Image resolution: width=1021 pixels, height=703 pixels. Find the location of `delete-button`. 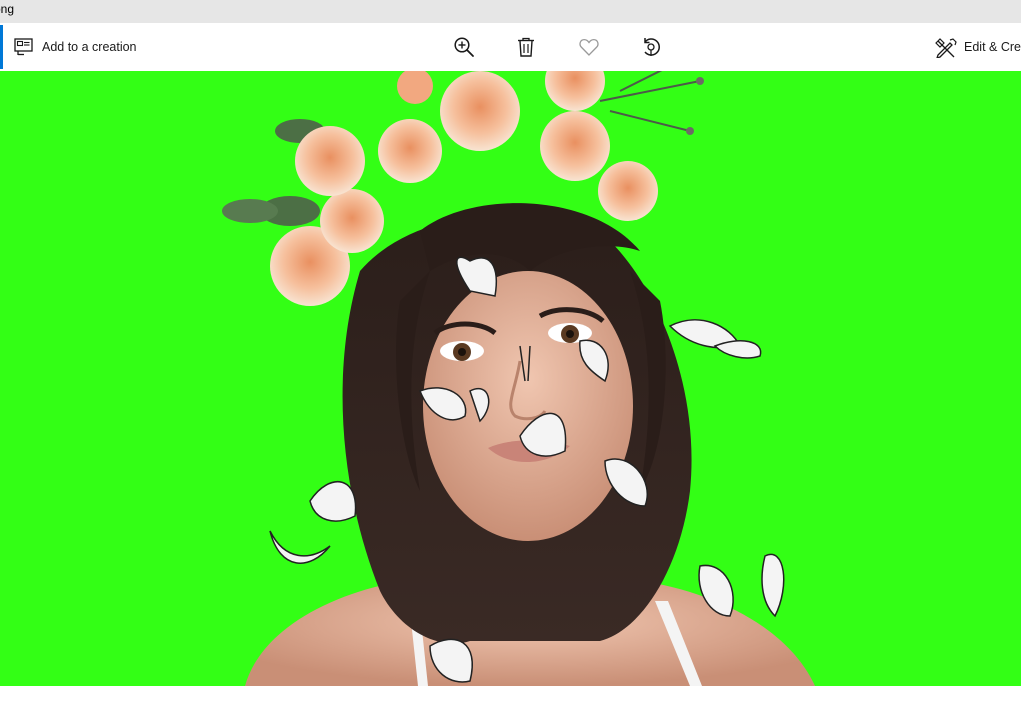

delete-button is located at coordinates (526, 47).